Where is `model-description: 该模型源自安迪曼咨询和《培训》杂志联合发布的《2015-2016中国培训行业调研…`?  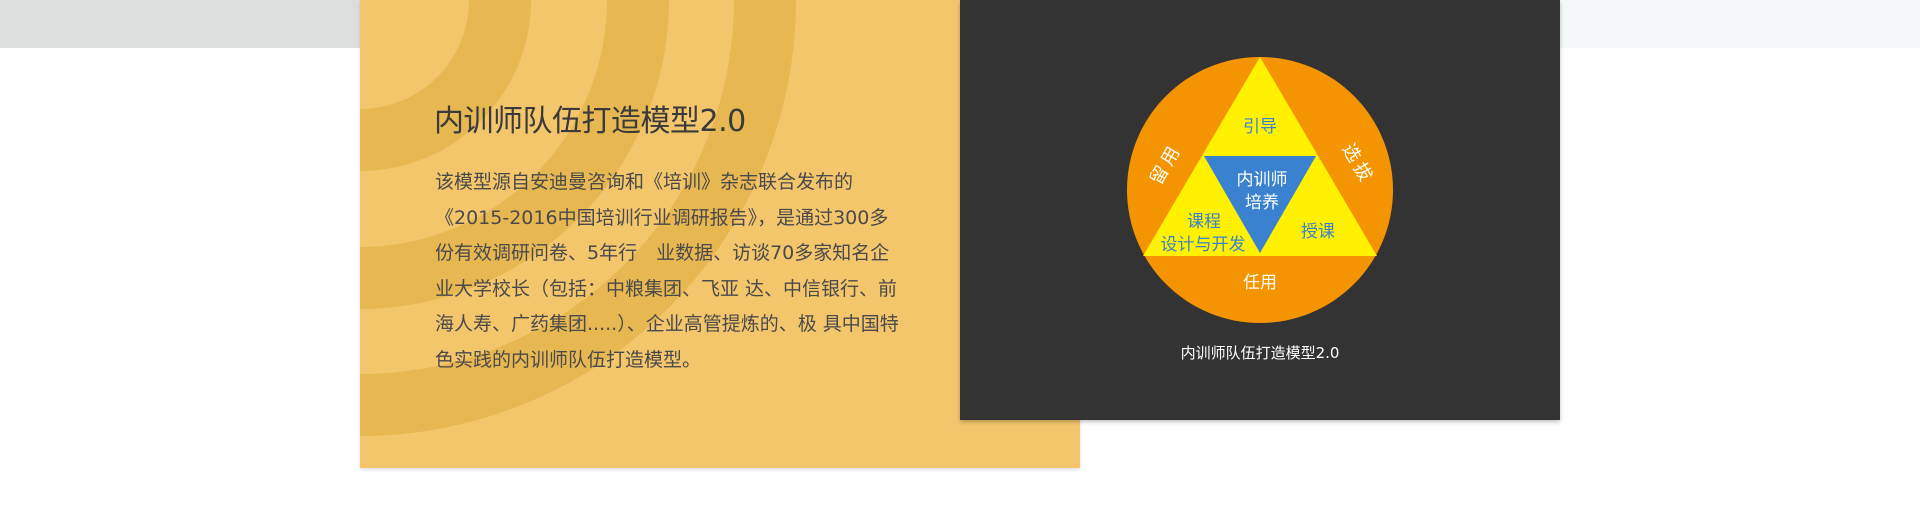 model-description: 该模型源自安迪曼咨询和《培训》杂志联合发布的《2015-2016中国培训行业调研… is located at coordinates (667, 271).